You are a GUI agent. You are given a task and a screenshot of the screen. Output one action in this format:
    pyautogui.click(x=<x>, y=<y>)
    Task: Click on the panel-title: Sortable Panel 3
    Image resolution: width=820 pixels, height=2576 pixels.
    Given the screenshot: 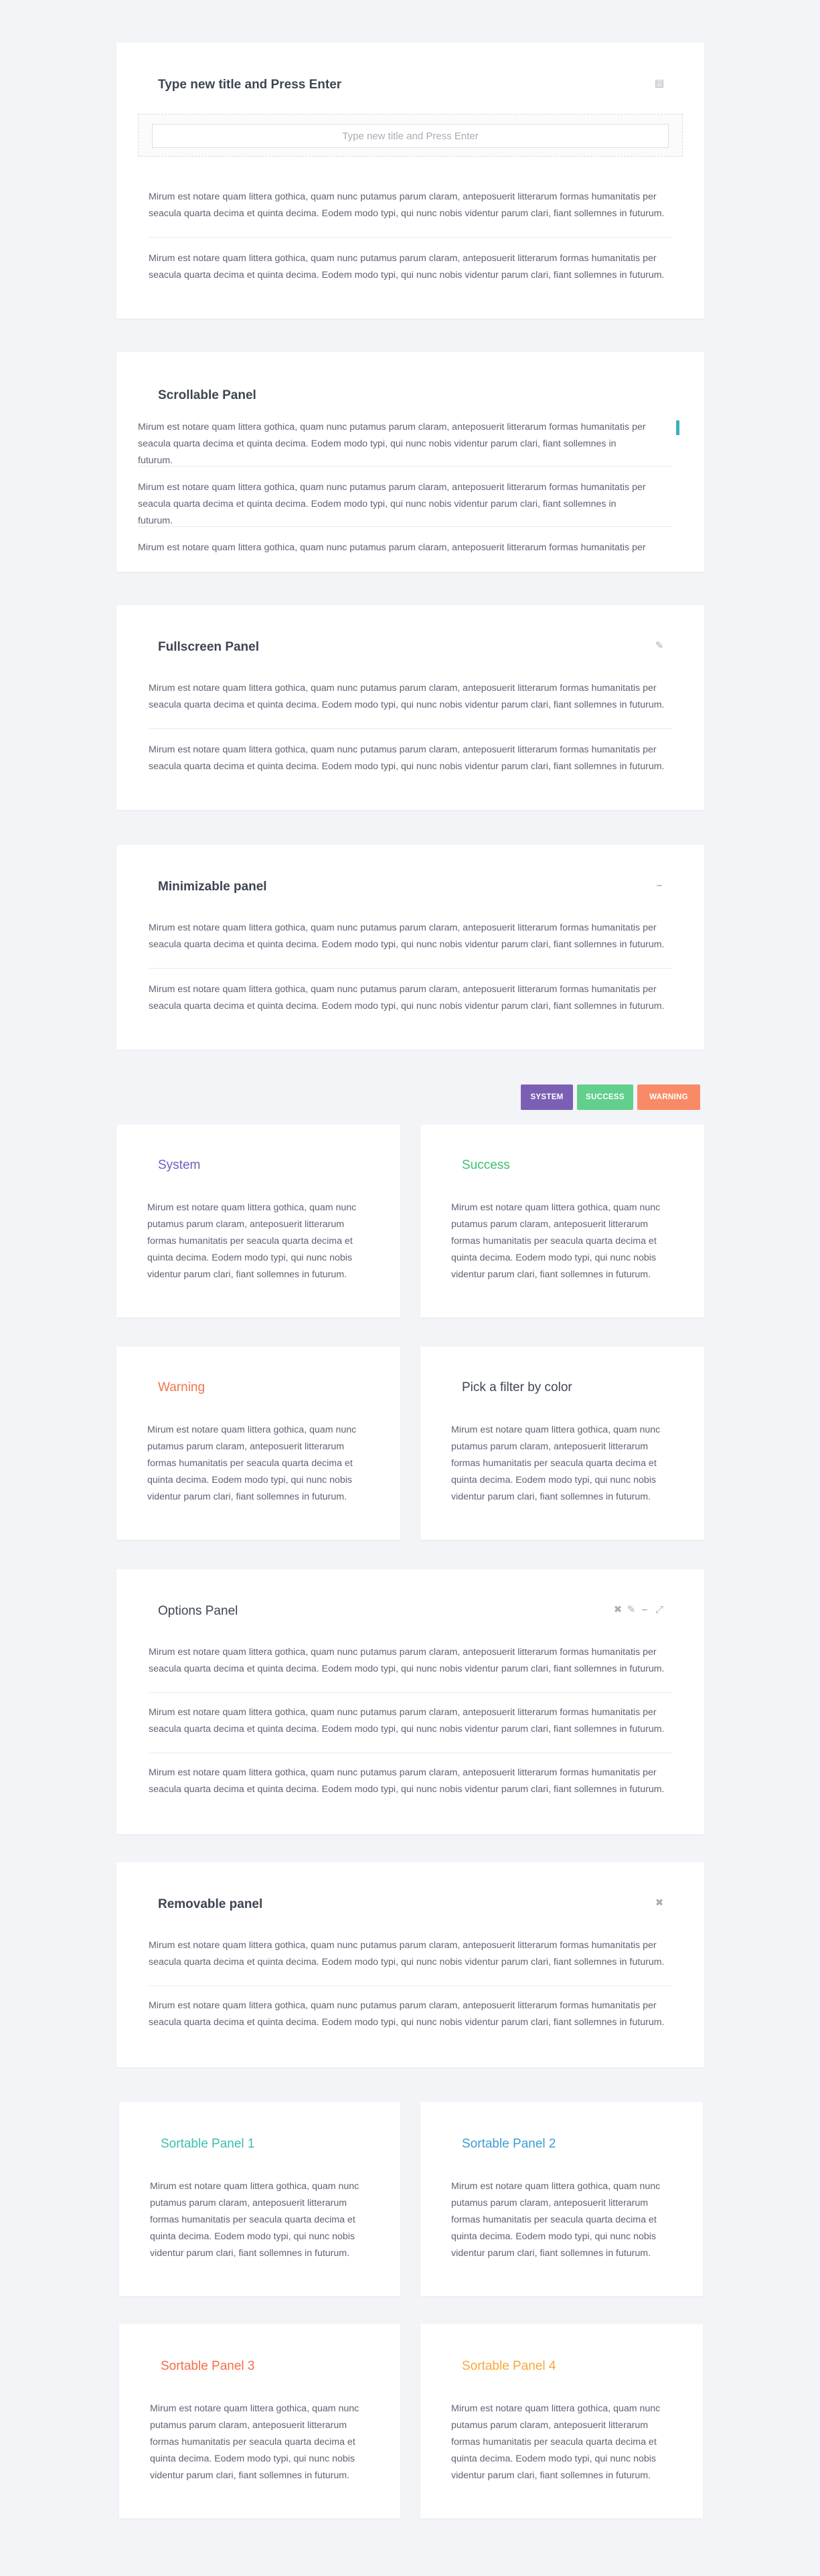 What is the action you would take?
    pyautogui.click(x=208, y=2366)
    